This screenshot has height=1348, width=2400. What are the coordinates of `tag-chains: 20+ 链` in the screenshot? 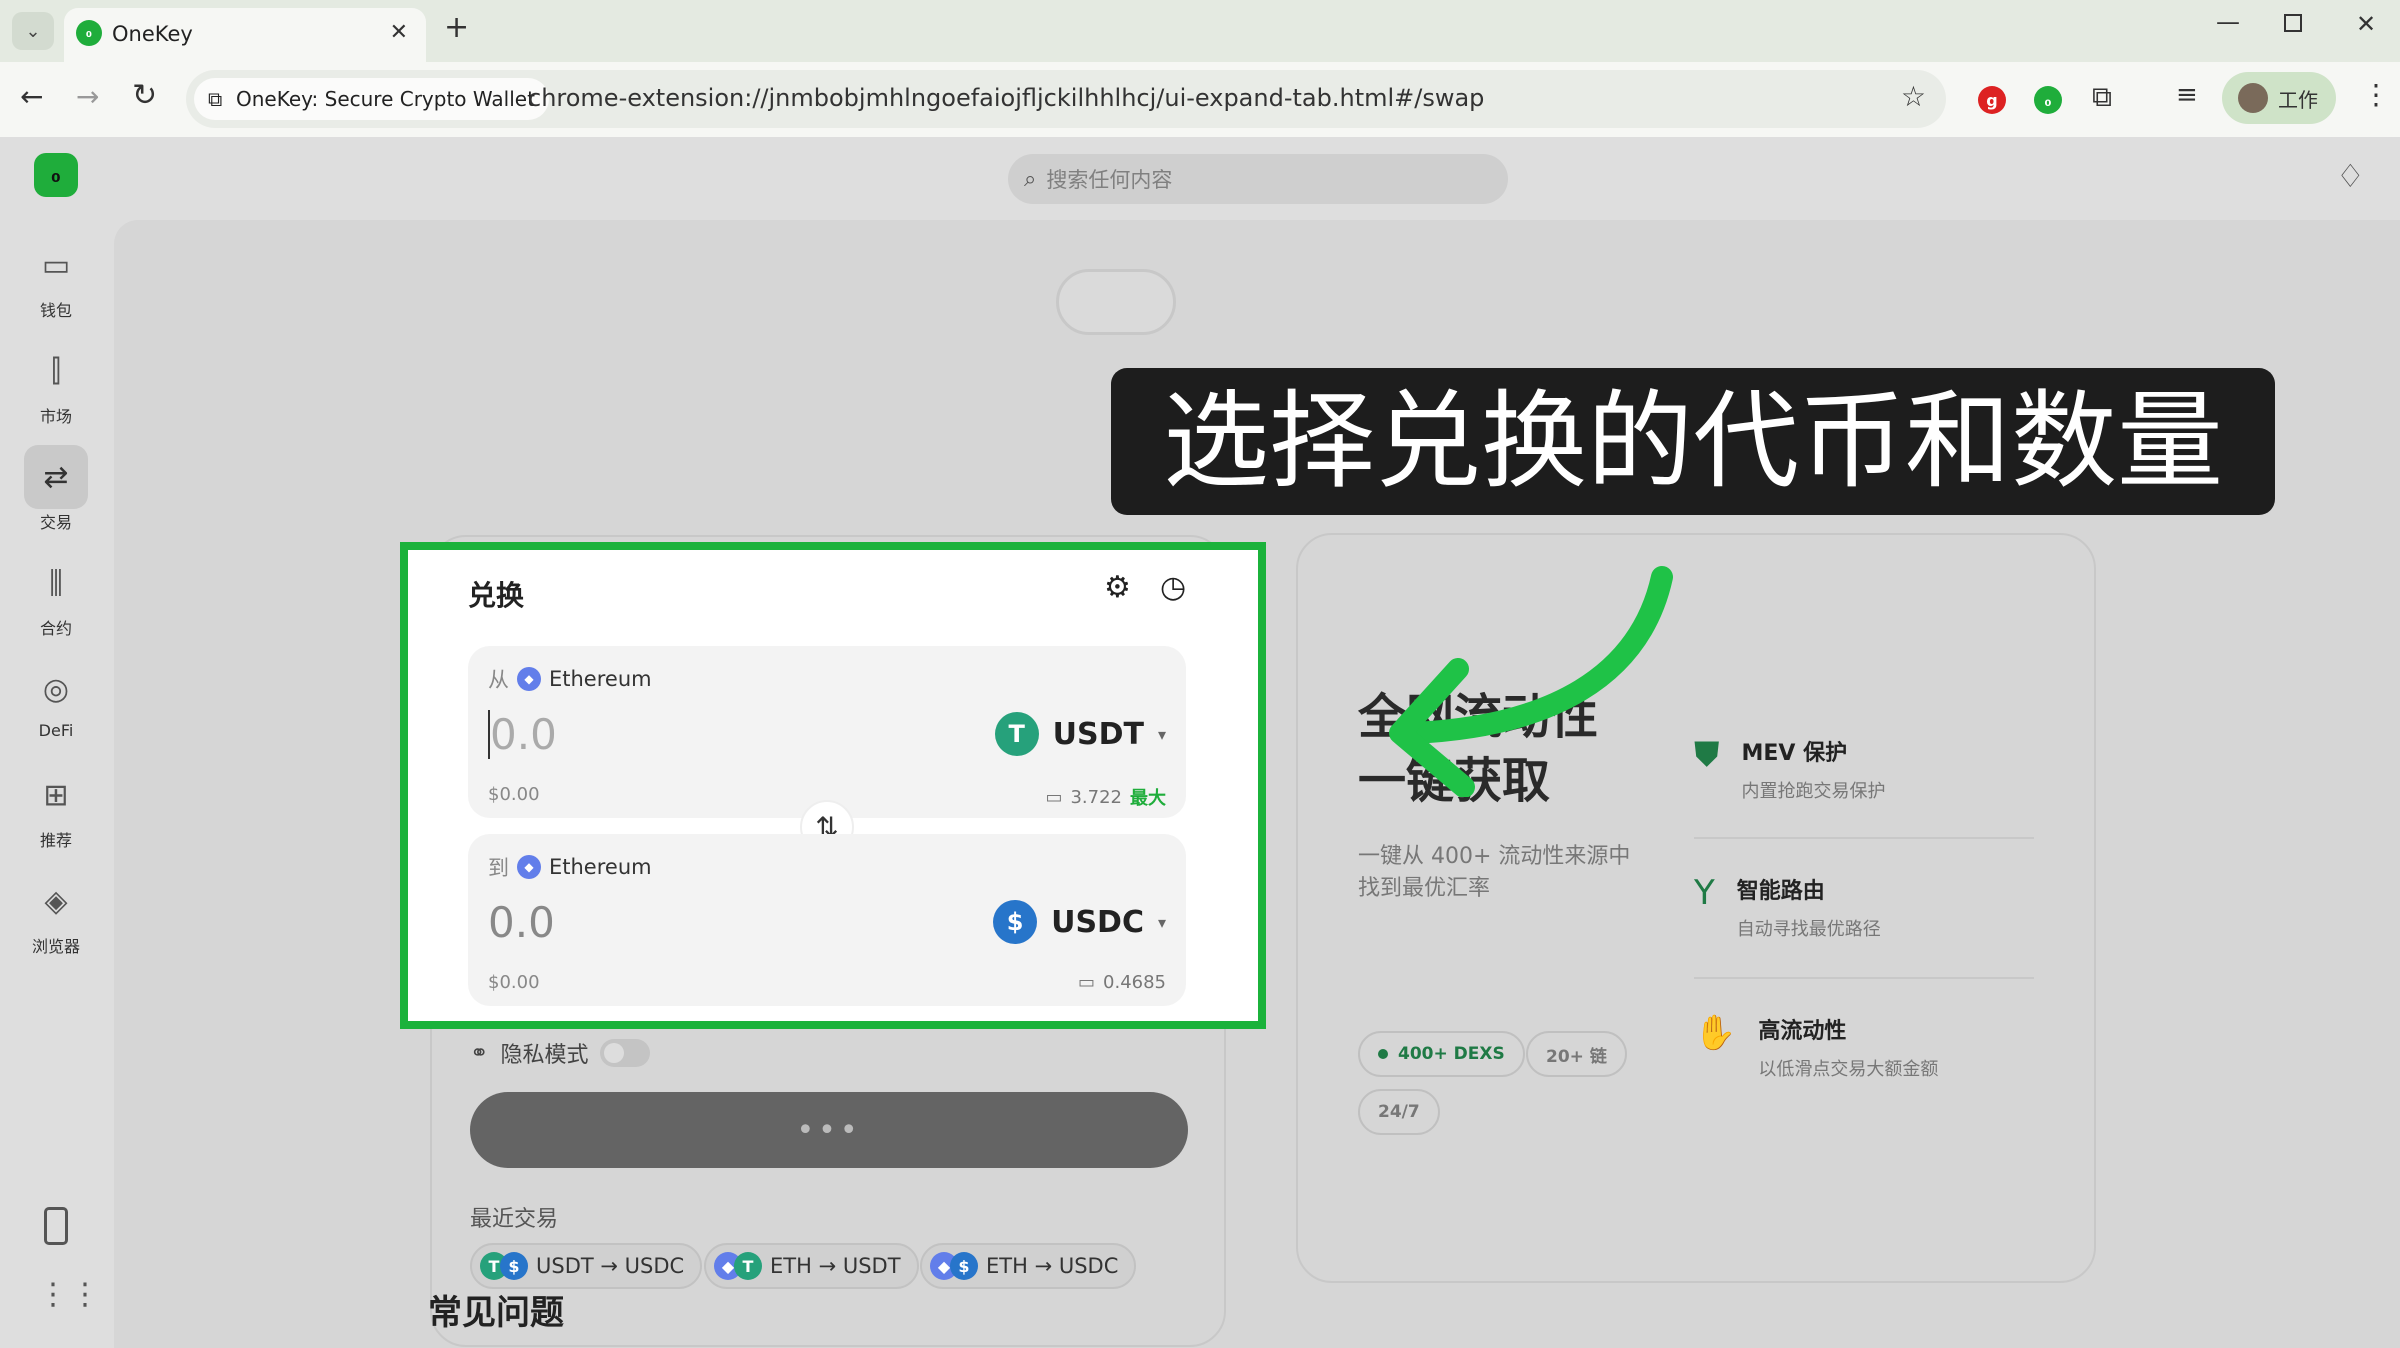 It's located at (1576, 1054).